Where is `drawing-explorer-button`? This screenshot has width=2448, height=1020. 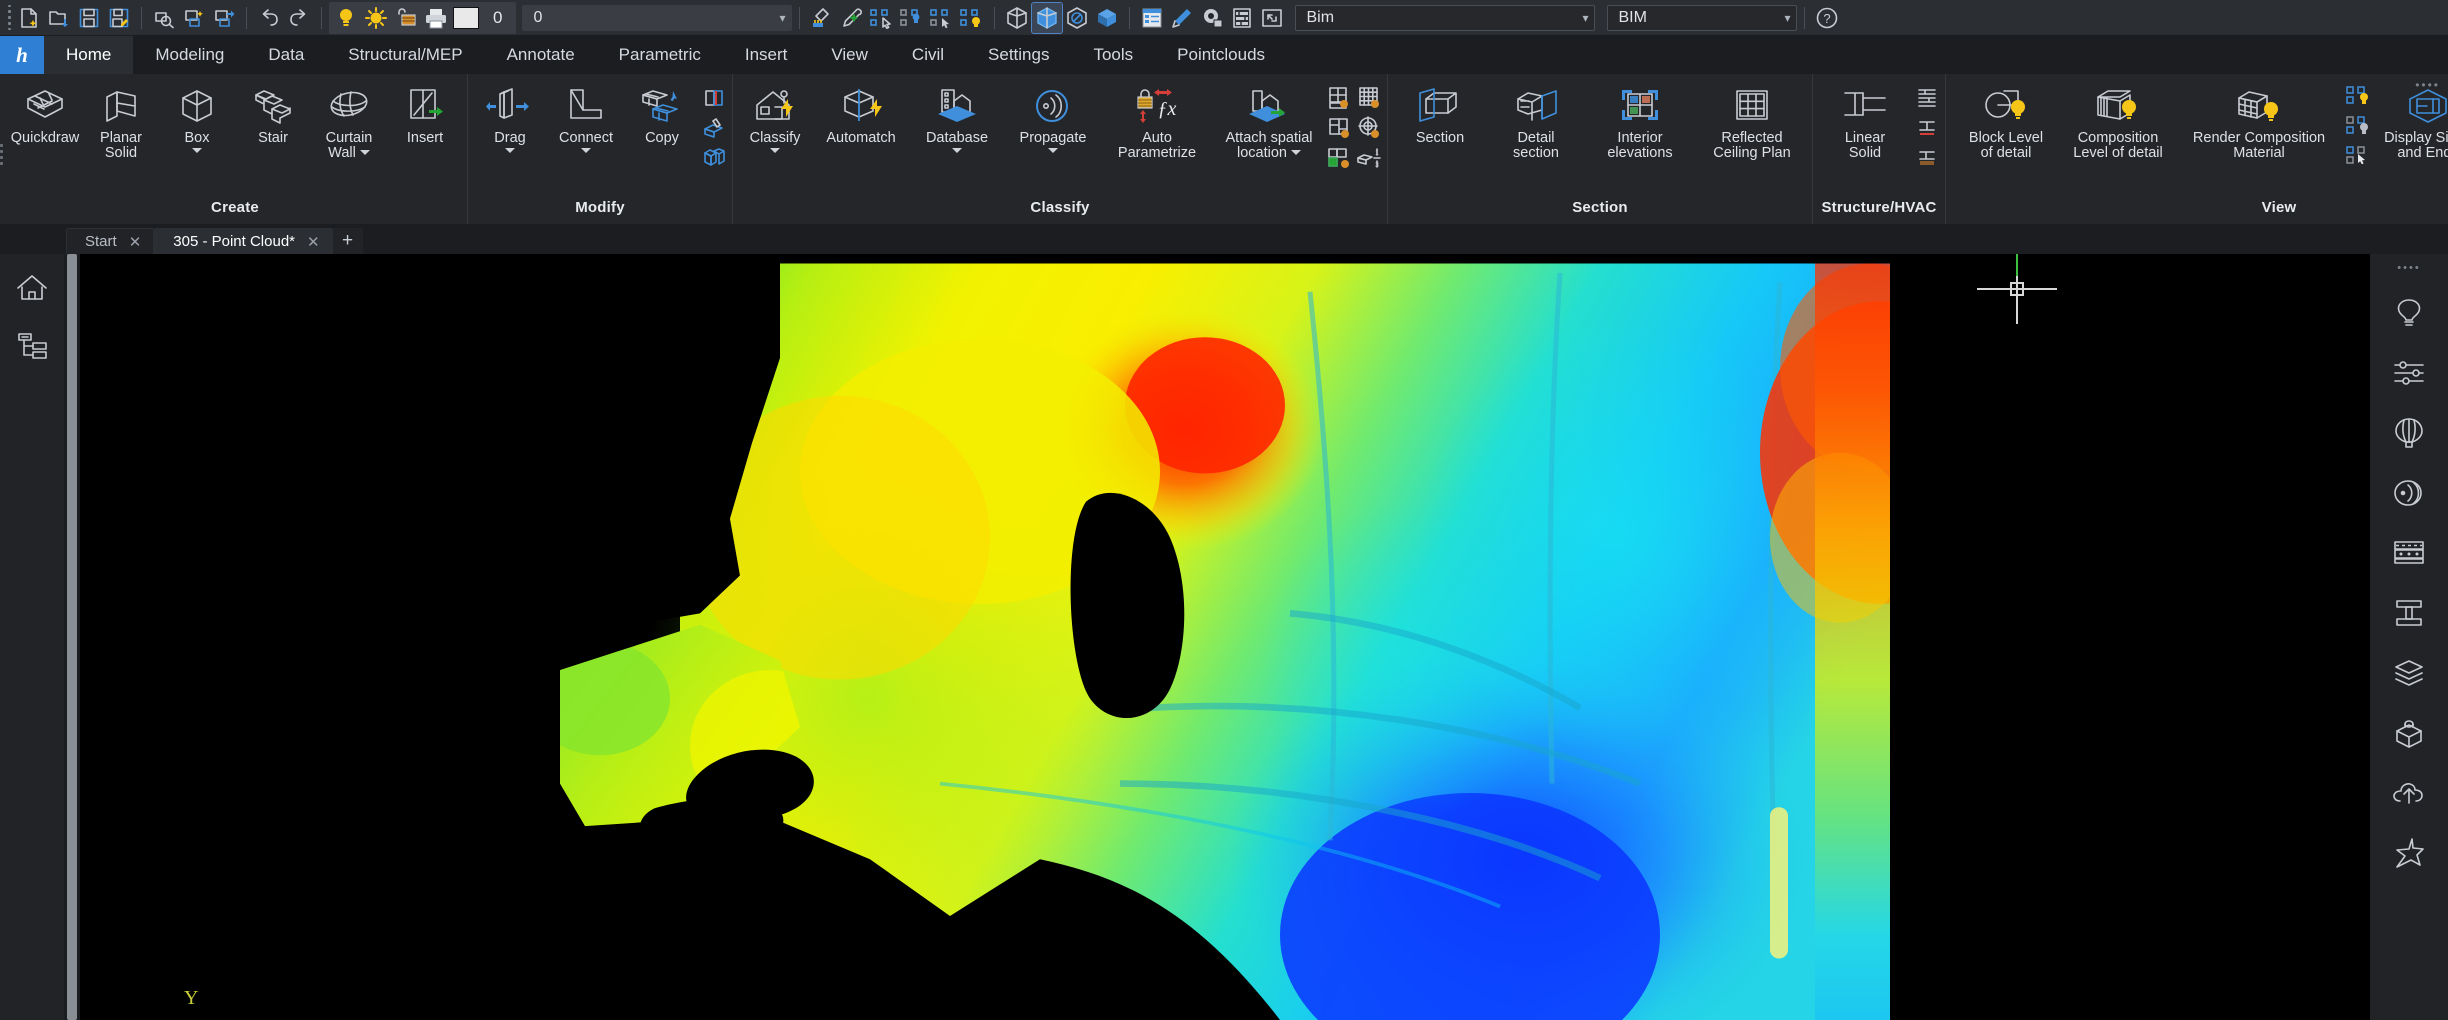
drawing-explorer-button is located at coordinates (1242, 18).